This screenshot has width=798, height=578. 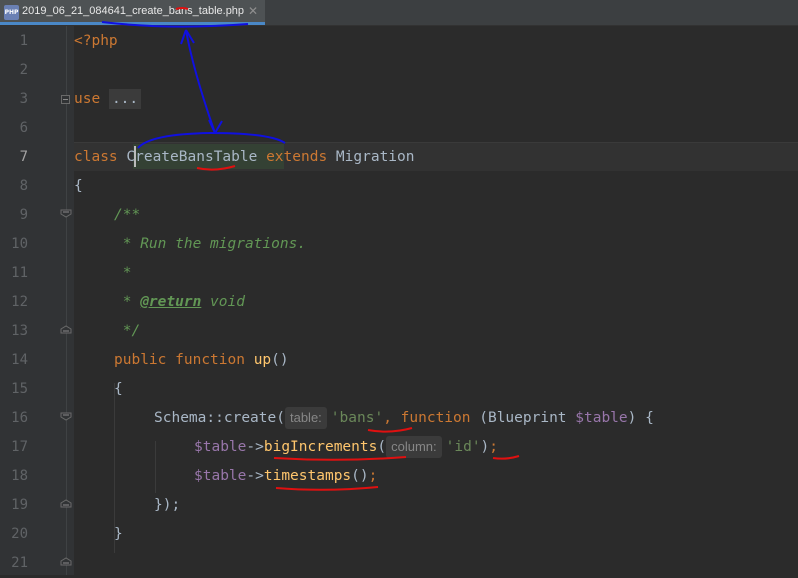 I want to click on timestamps-method: timestamps, so click(x=307, y=476).